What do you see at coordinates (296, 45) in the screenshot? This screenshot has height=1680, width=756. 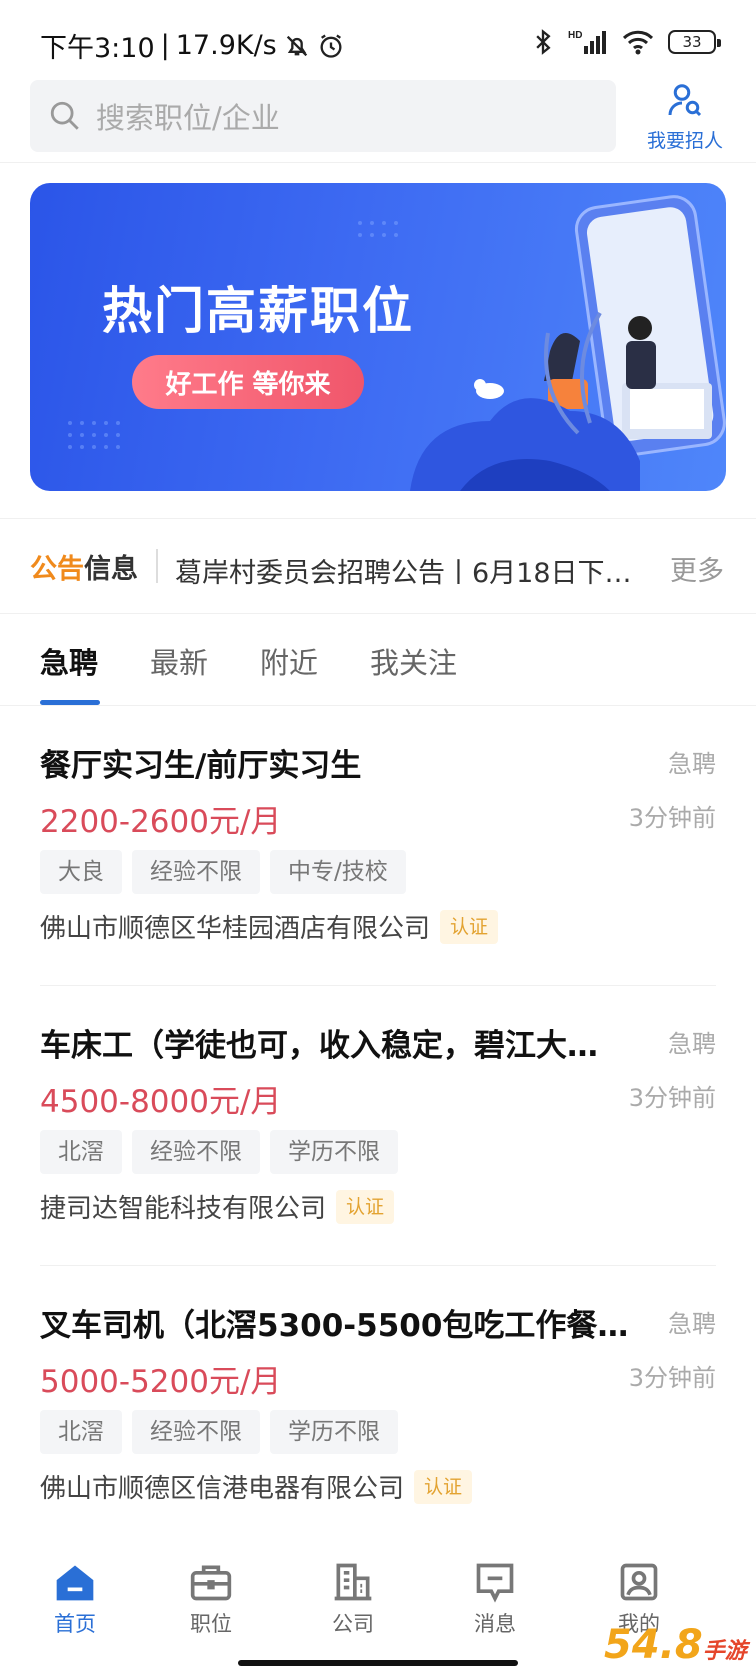 I see `mute-bell-icon` at bounding box center [296, 45].